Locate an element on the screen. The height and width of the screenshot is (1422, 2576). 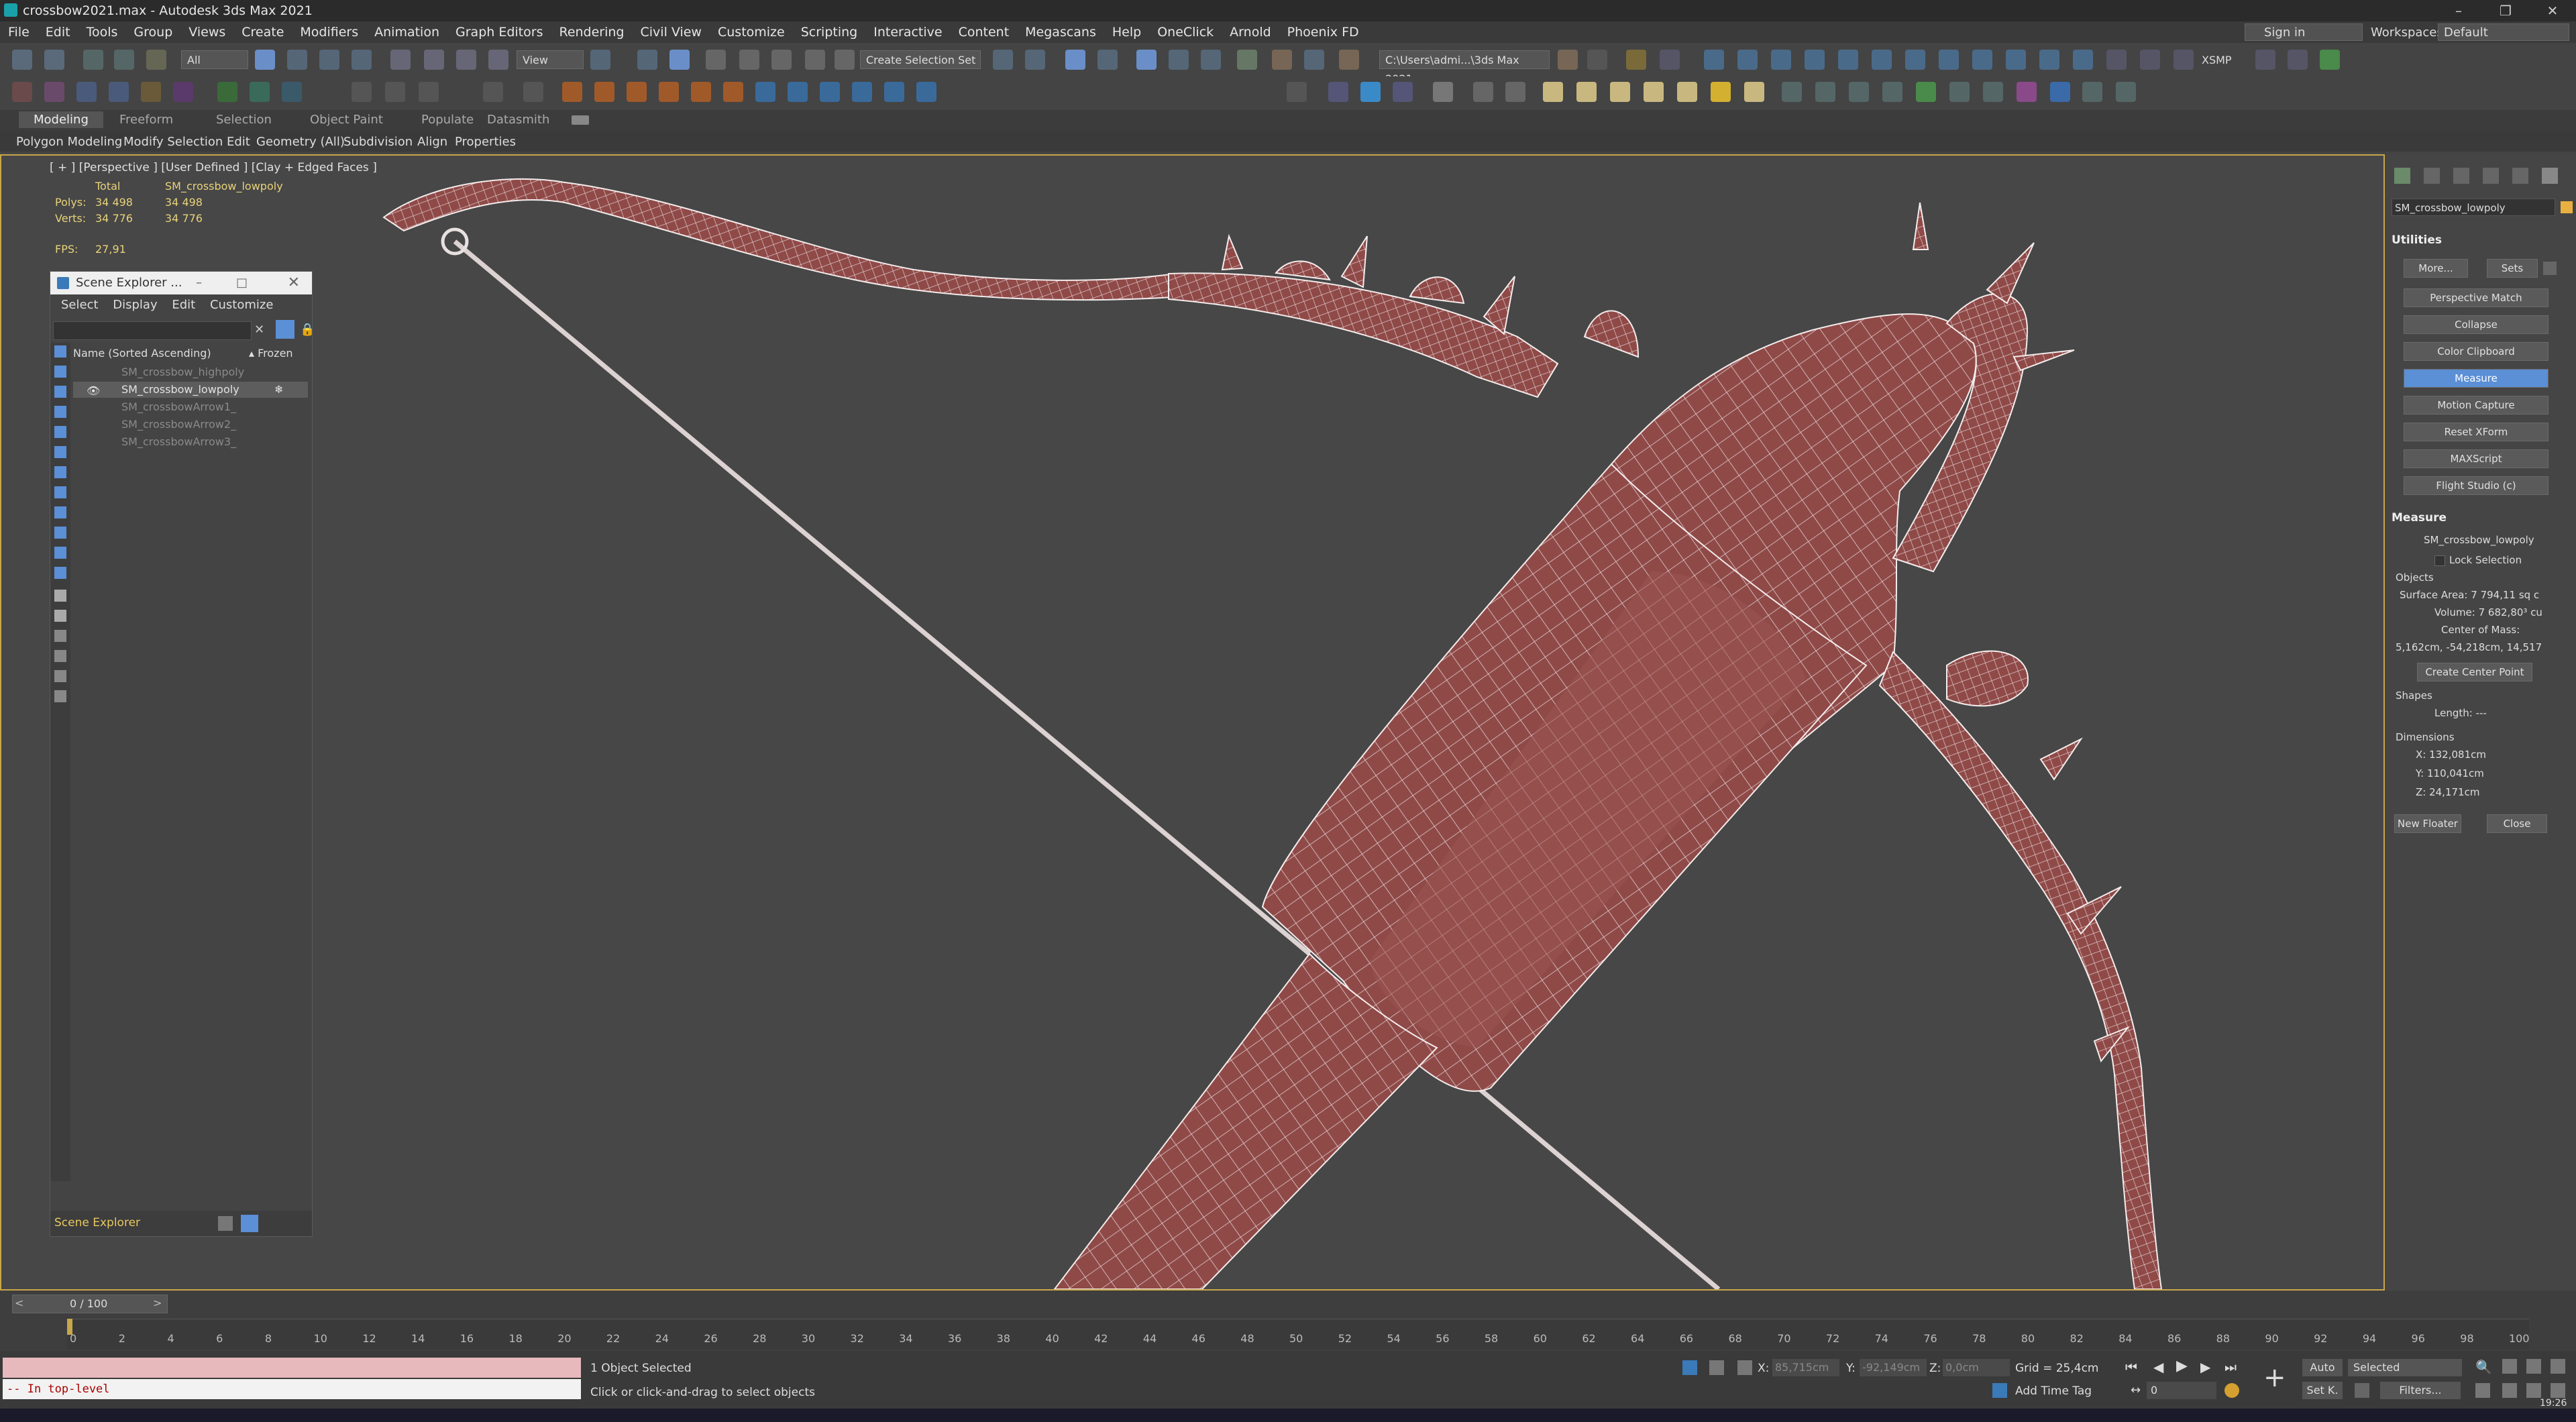
phoenix-source-icon is located at coordinates (1815, 60).